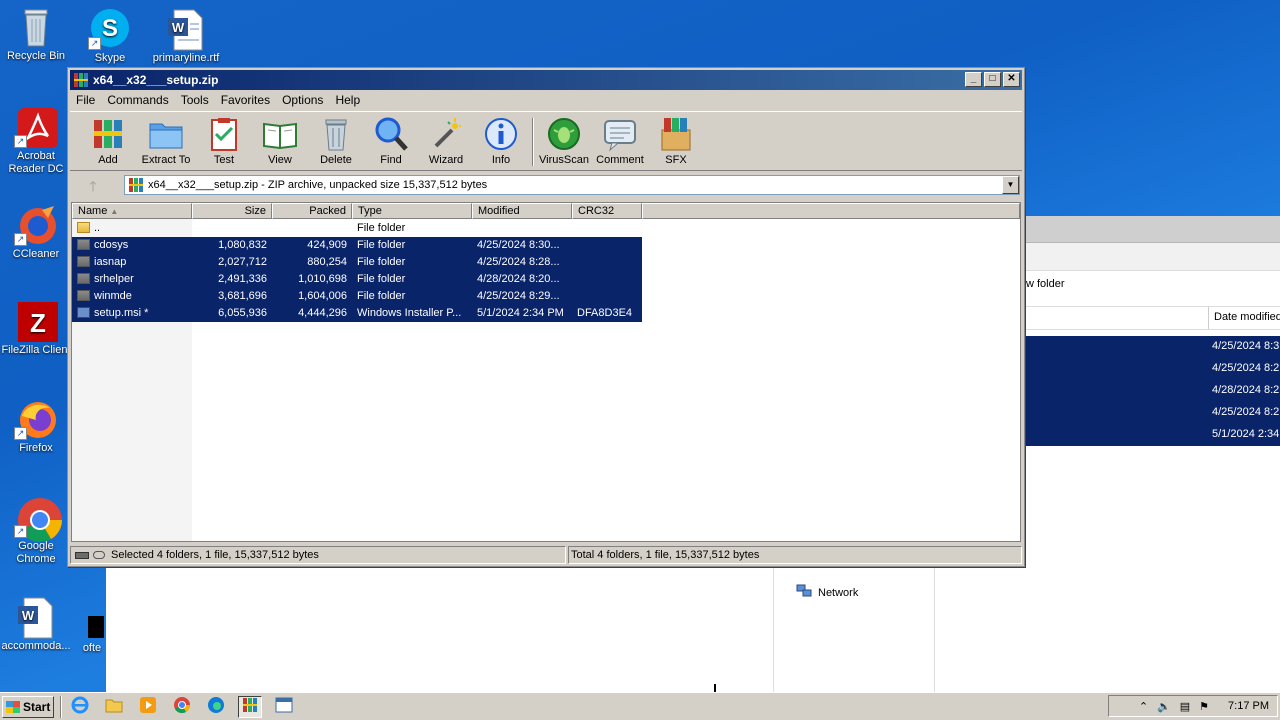 The width and height of the screenshot is (1280, 720). I want to click on desktop-icon-label: primaryline.rtf, so click(186, 58).